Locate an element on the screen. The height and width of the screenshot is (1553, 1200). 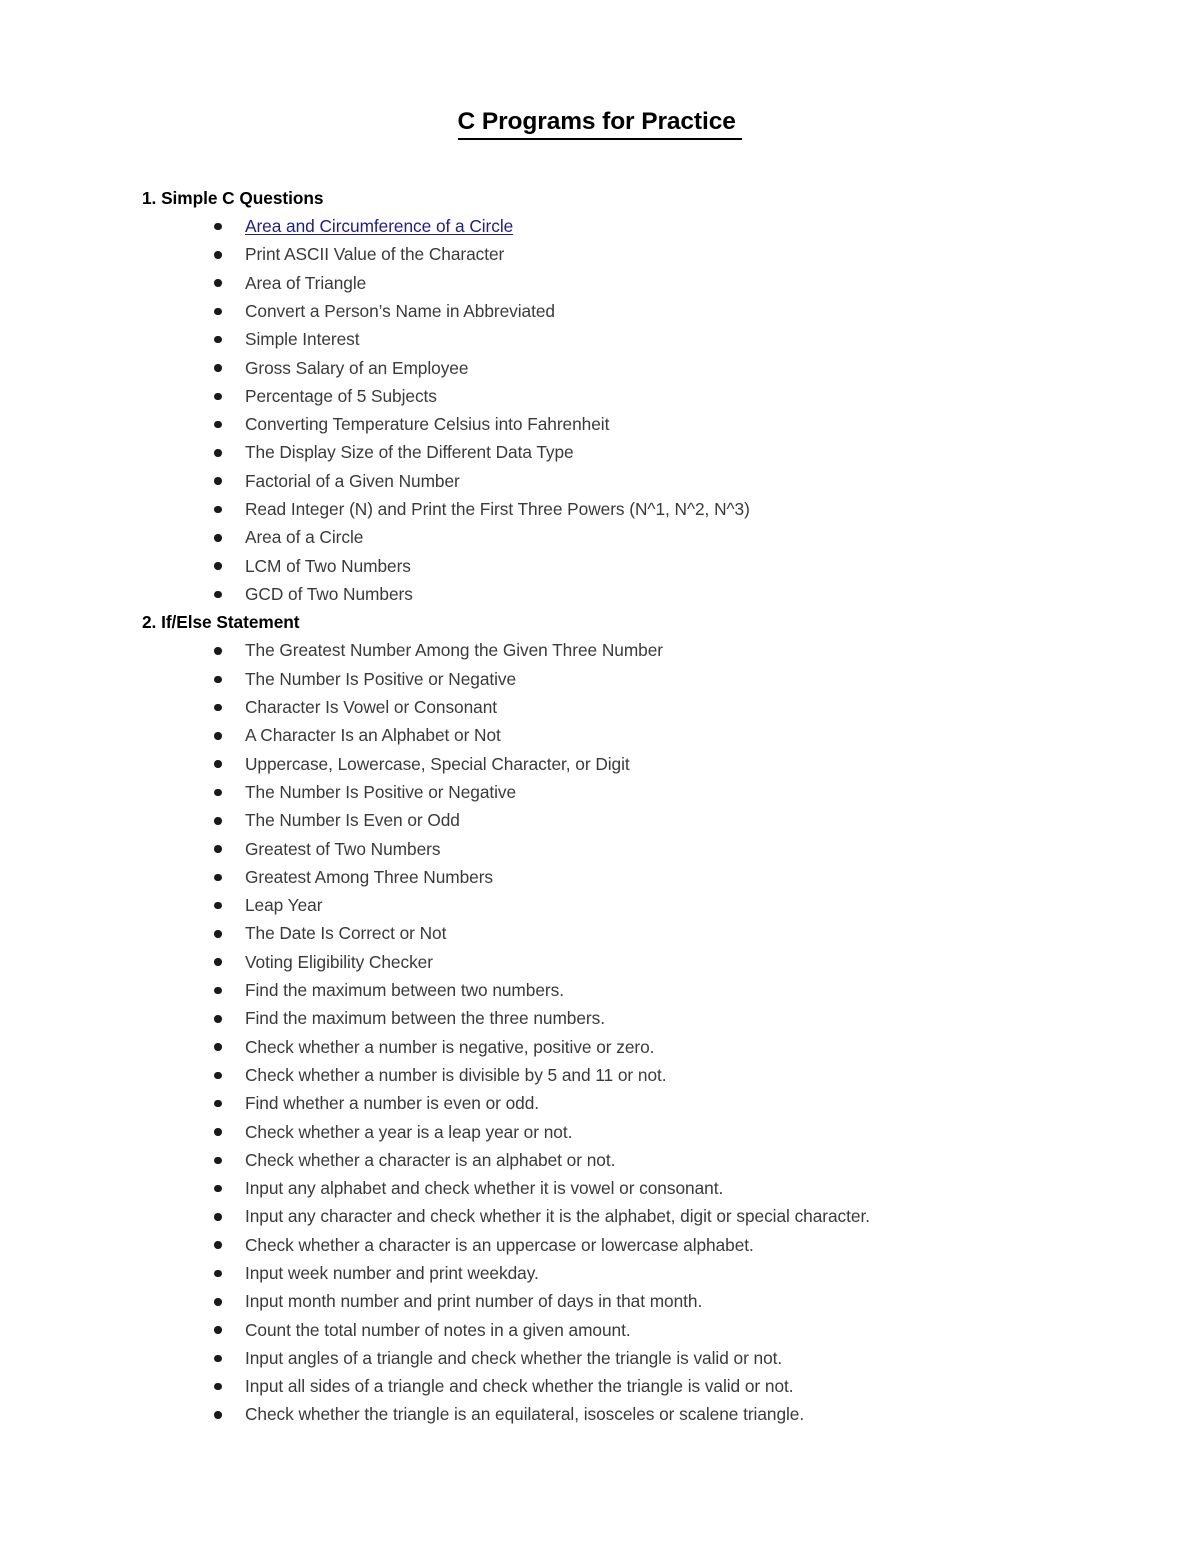
list-item: Leap Year is located at coordinates (651, 905).